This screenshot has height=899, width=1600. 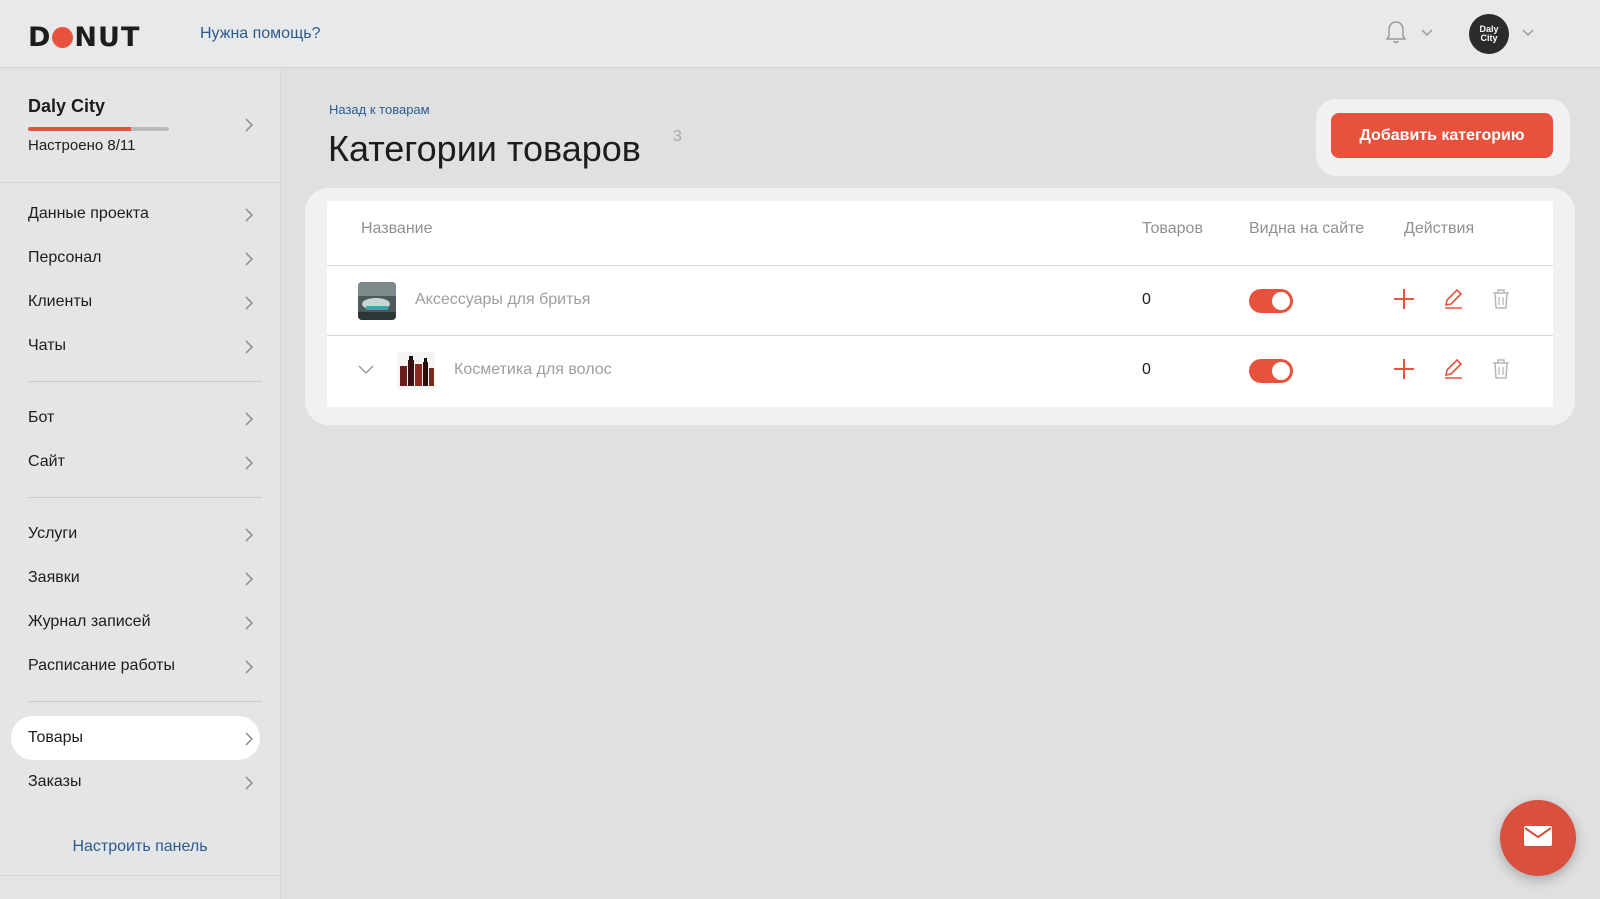 What do you see at coordinates (41, 417) in the screenshot?
I see `sidebar-item-label: Бот` at bounding box center [41, 417].